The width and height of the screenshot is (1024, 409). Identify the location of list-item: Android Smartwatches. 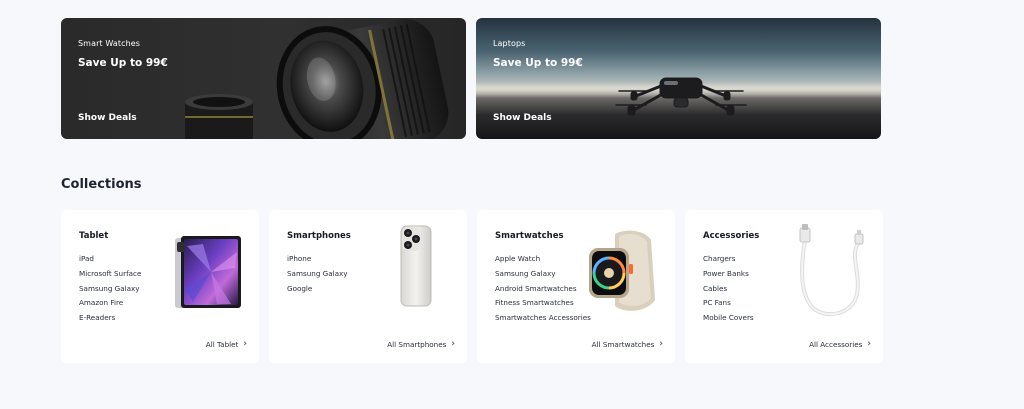
(543, 289).